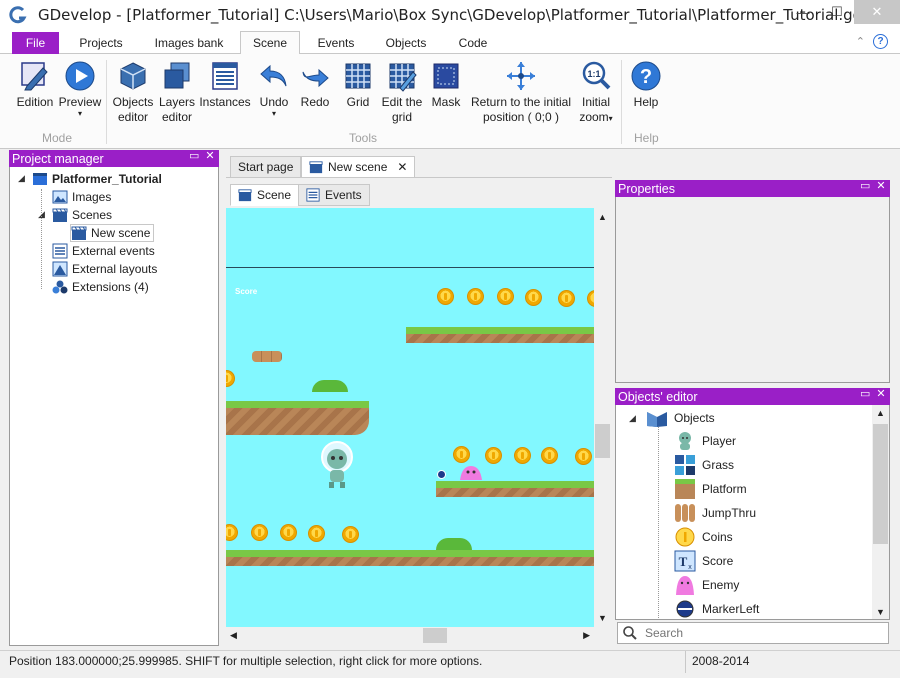 The width and height of the screenshot is (900, 678). I want to click on tree-item-extensions: Extensions (4), so click(100, 287).